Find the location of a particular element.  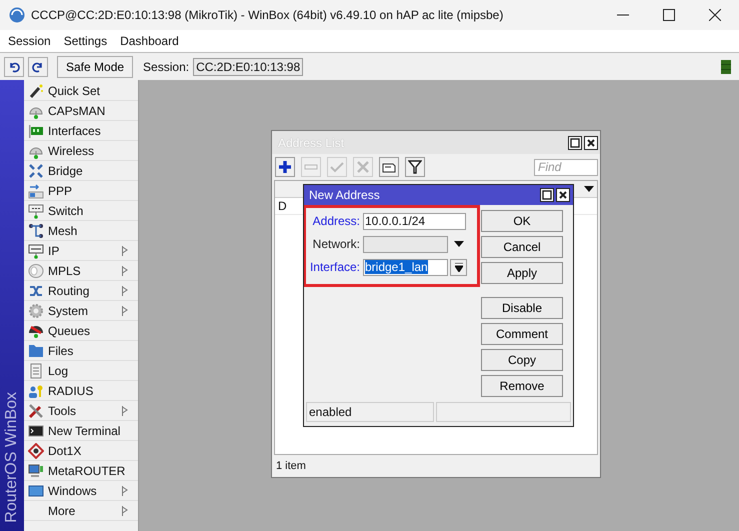

redo-button is located at coordinates (38, 66).